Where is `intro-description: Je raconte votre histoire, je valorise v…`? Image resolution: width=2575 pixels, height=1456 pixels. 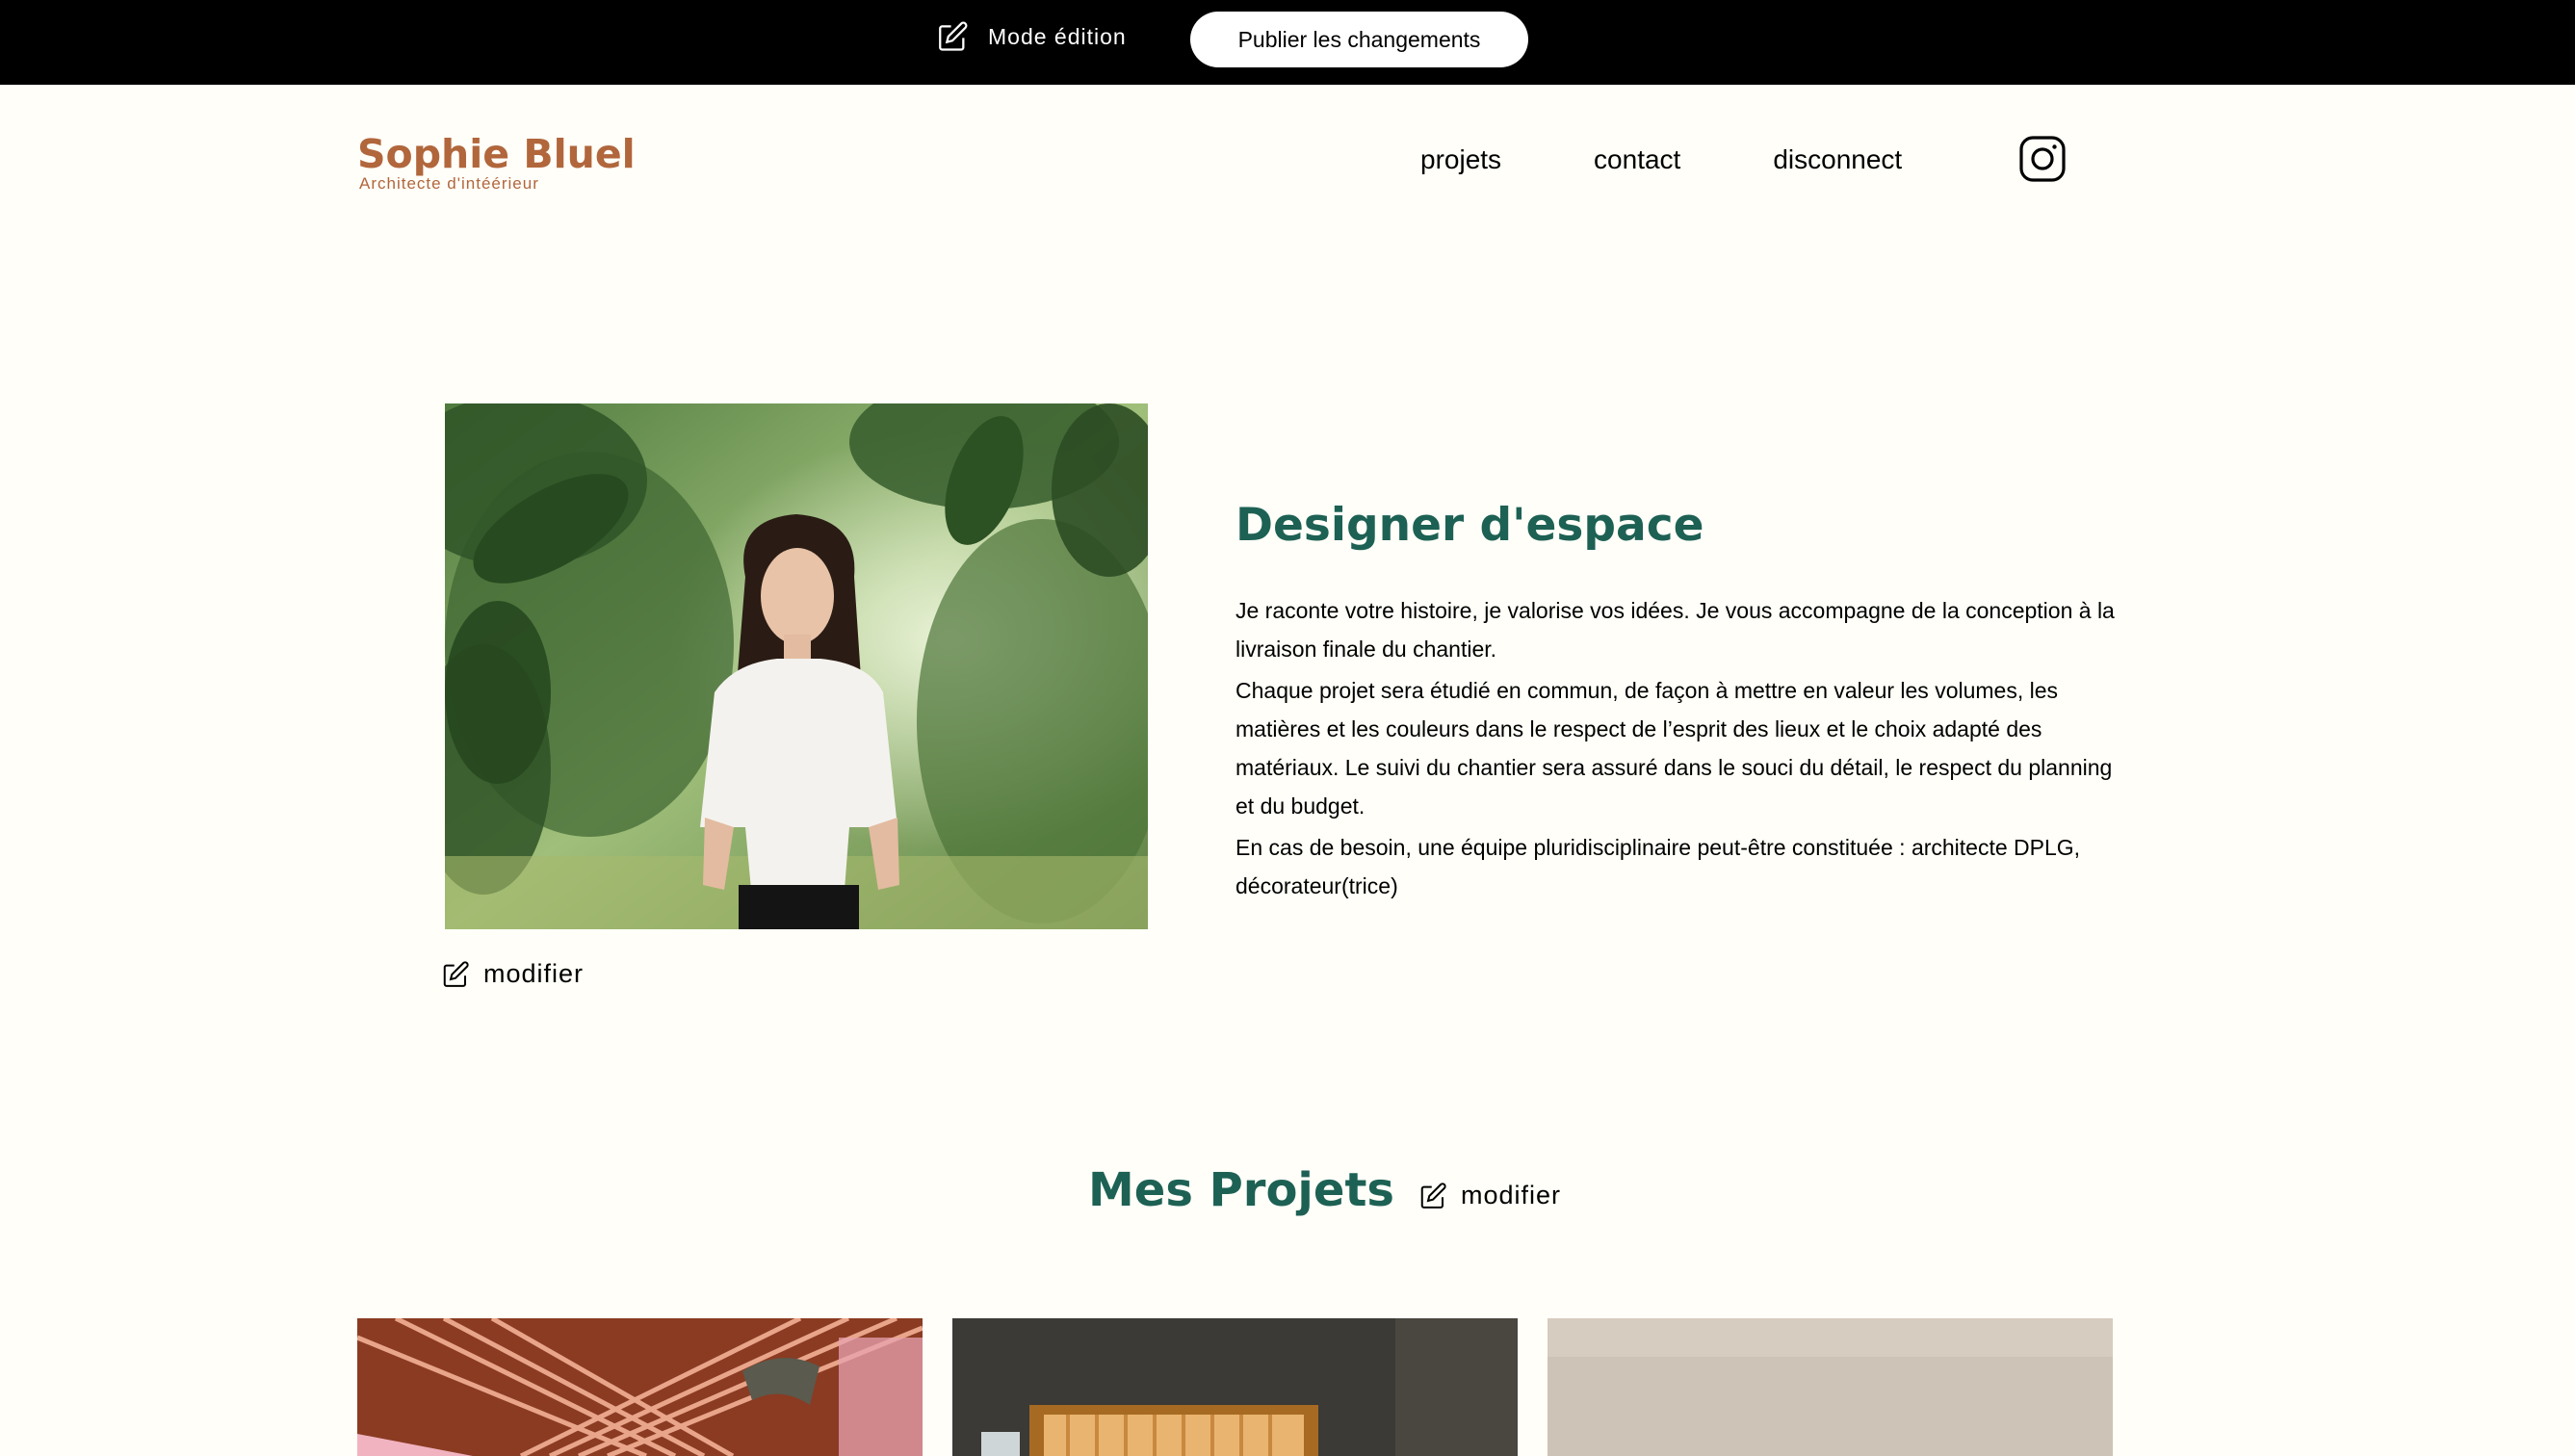 intro-description: Je raconte votre histoire, je valorise v… is located at coordinates (1678, 749).